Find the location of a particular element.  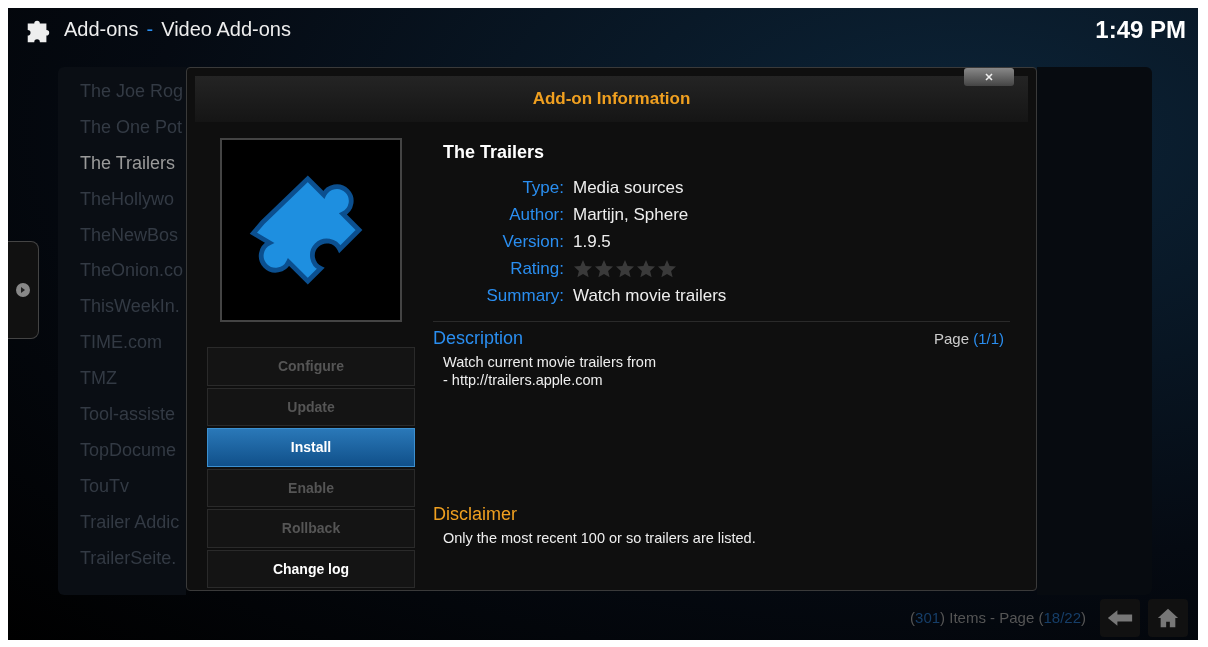

description-heading: Description is located at coordinates (478, 338).